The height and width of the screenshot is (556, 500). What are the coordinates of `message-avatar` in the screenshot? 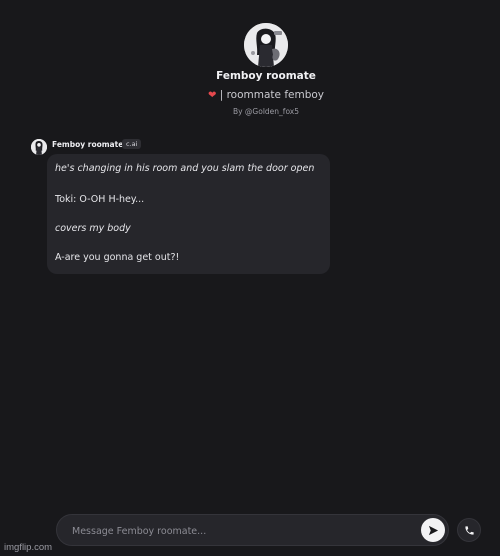 It's located at (39, 147).